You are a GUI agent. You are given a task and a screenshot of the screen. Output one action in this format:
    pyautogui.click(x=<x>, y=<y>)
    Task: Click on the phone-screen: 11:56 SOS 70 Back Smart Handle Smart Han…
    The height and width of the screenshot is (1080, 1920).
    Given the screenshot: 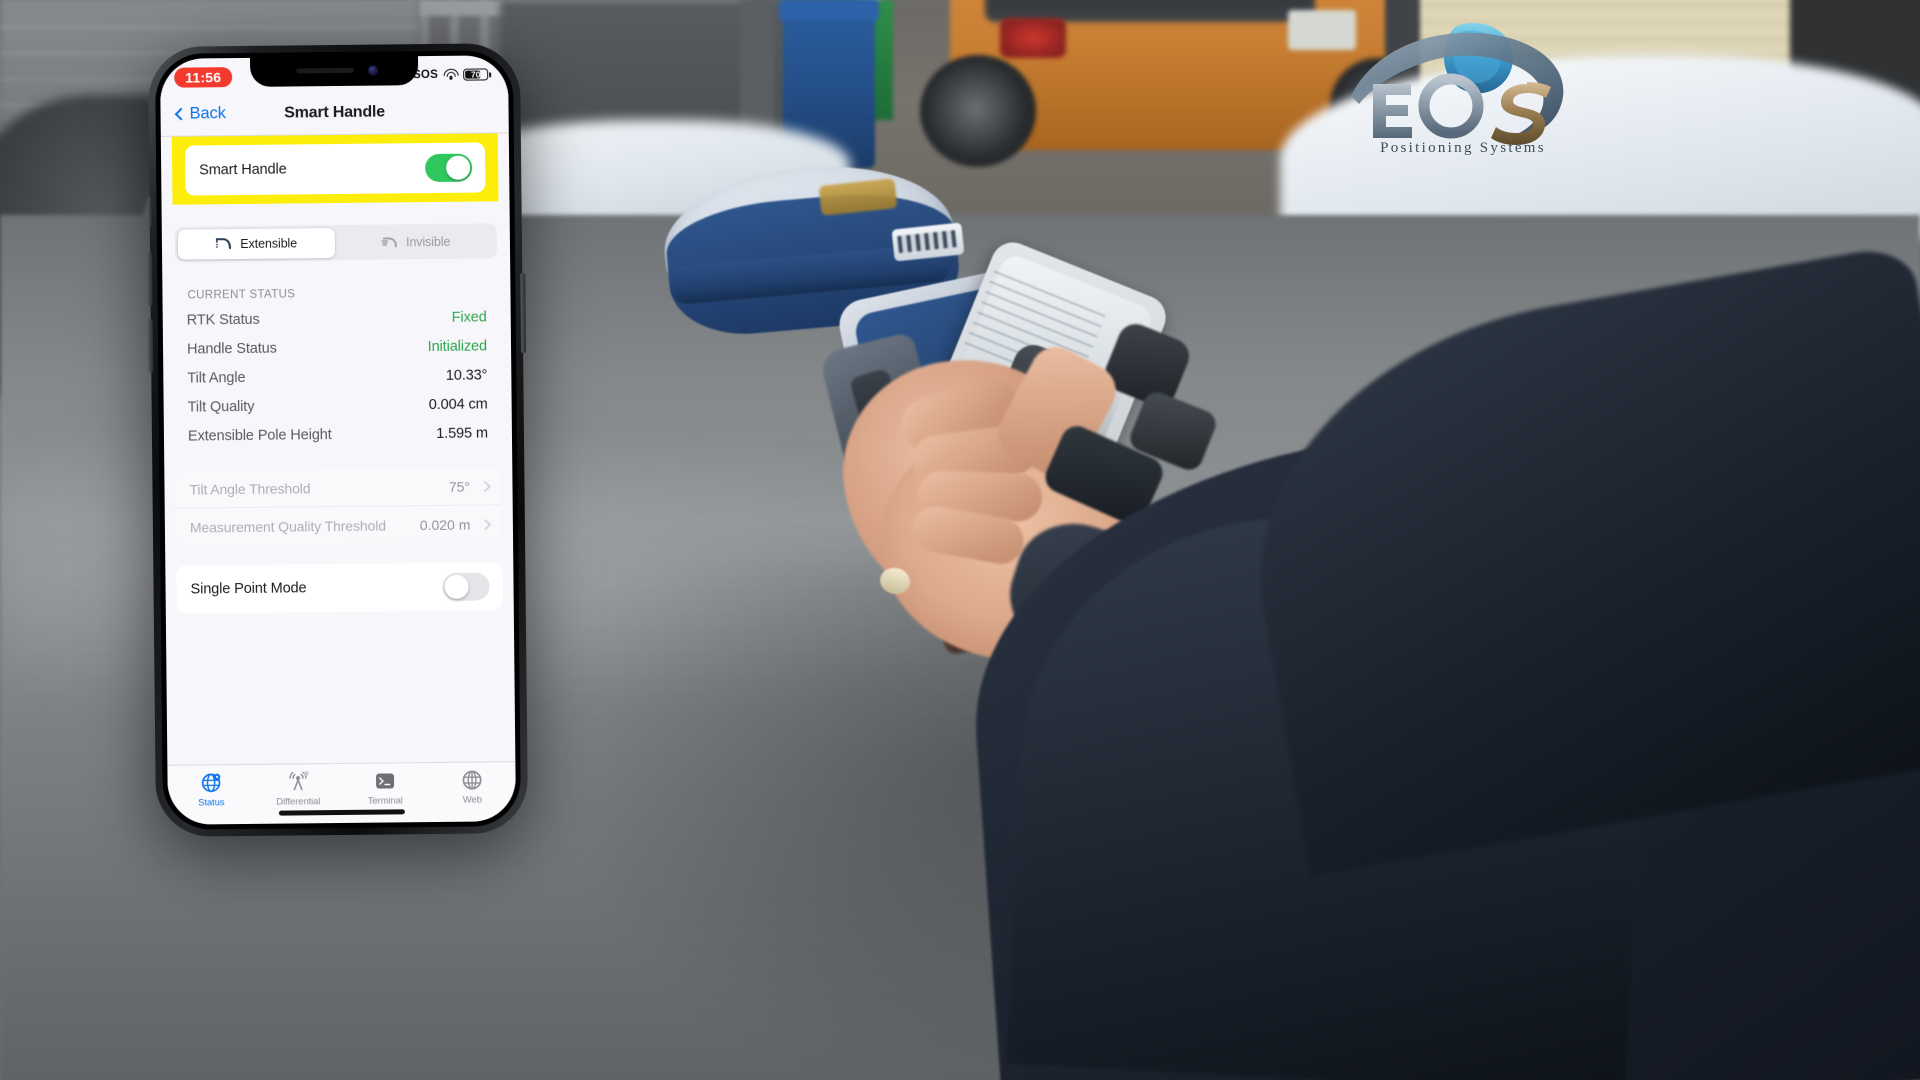 What is the action you would take?
    pyautogui.click(x=338, y=440)
    